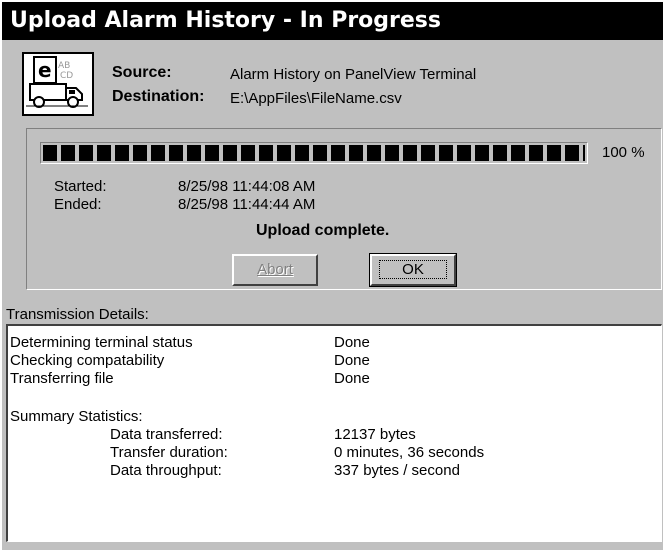  What do you see at coordinates (142, 72) in the screenshot?
I see `source-label: Source:` at bounding box center [142, 72].